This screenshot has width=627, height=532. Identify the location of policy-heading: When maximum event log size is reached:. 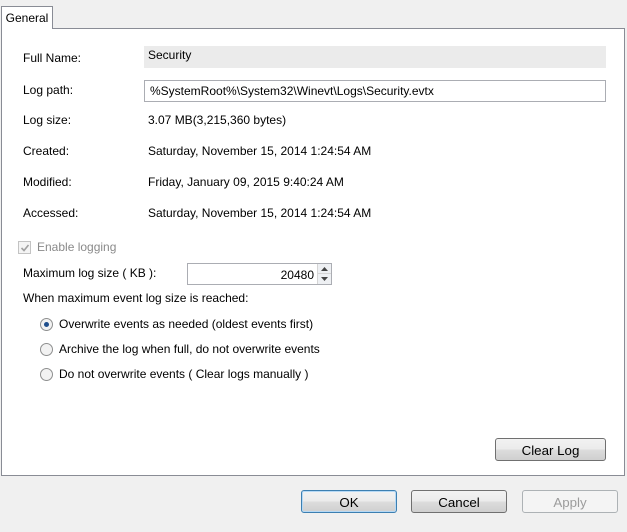
(136, 298).